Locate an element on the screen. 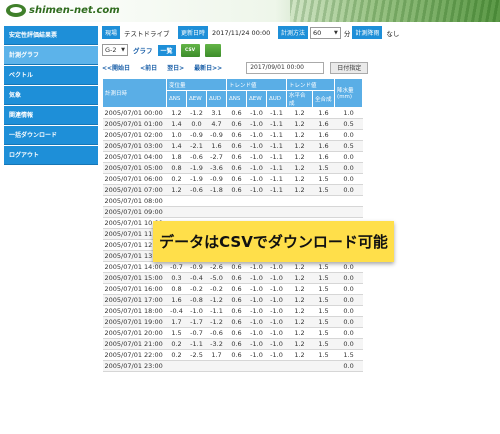 The width and height of the screenshot is (500, 434). first-day-link: <<開始日 is located at coordinates (116, 67).